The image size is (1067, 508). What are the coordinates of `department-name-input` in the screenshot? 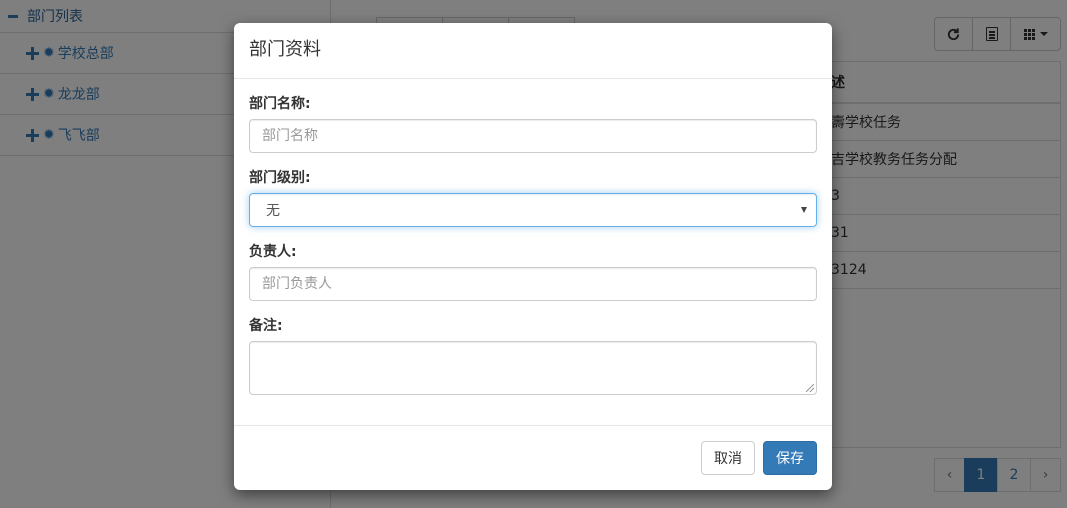 It's located at (533, 136).